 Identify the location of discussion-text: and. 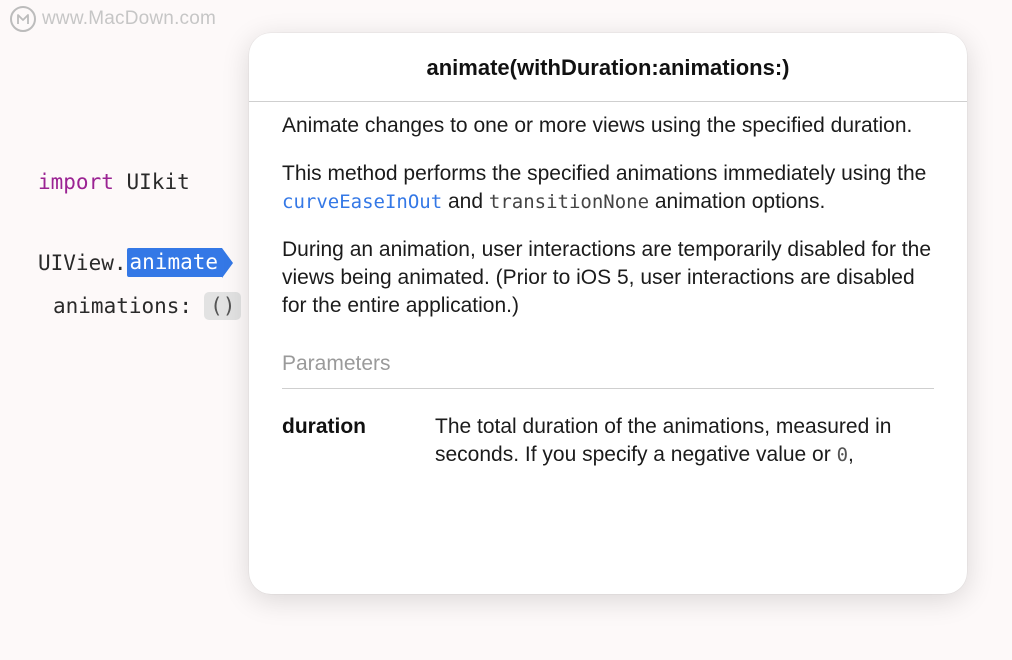
(465, 201).